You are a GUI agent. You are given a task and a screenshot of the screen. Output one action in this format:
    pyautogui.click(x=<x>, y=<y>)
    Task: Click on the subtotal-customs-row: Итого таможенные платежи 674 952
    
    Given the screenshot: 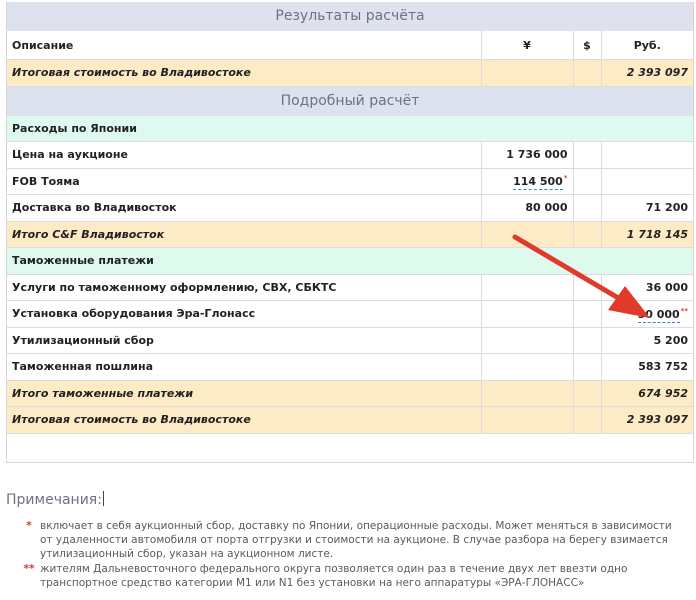 What is the action you would take?
    pyautogui.click(x=350, y=393)
    